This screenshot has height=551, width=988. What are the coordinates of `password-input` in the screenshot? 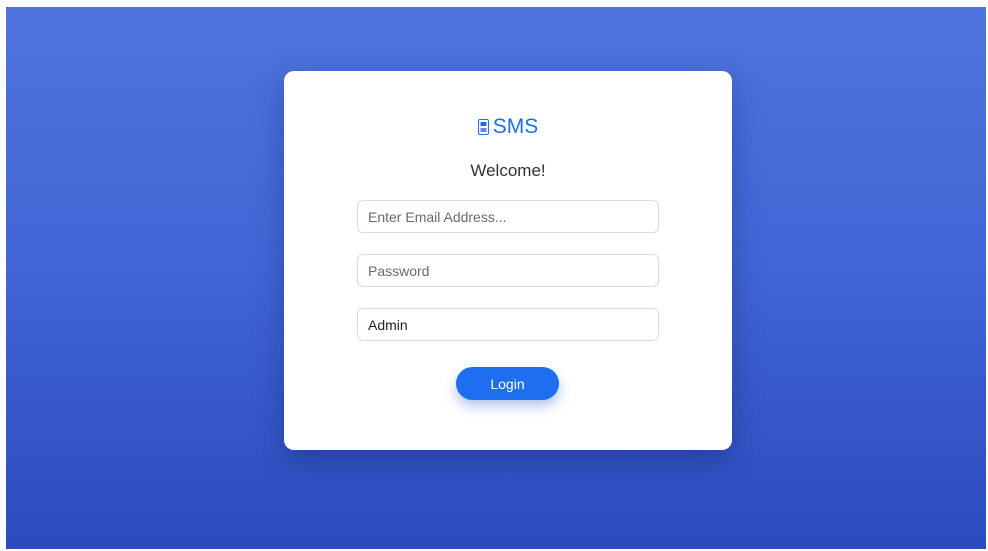 It's located at (508, 270).